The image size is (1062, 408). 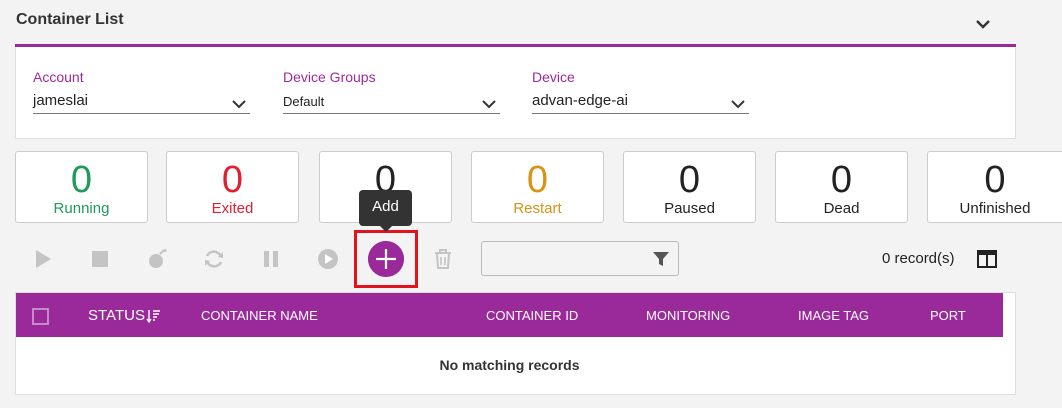 I want to click on device-filter: Device advan-edge-ai, so click(x=640, y=91).